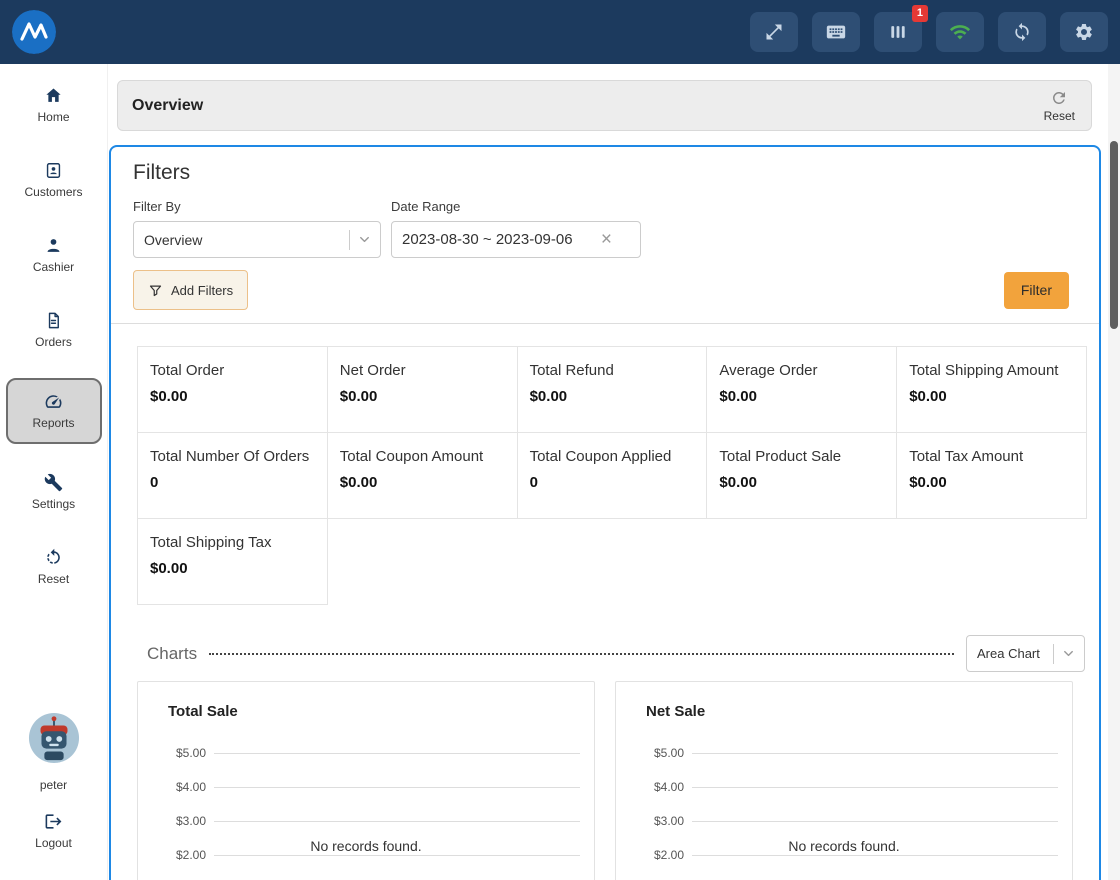  What do you see at coordinates (919, 13) in the screenshot?
I see `notification-badge: 1` at bounding box center [919, 13].